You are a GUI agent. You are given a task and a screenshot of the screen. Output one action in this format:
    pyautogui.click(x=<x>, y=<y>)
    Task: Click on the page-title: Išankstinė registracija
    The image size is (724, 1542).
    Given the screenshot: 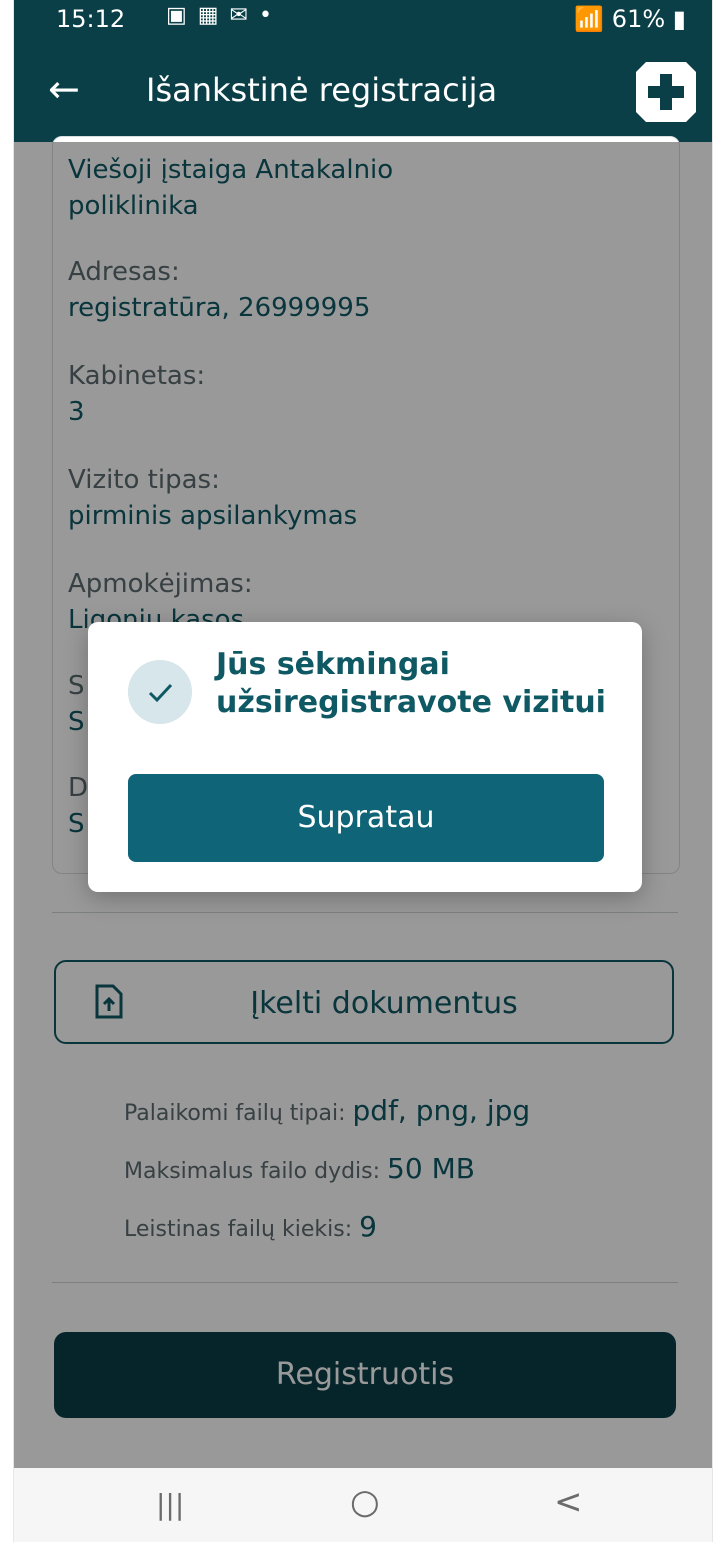 What is the action you would take?
    pyautogui.click(x=322, y=90)
    